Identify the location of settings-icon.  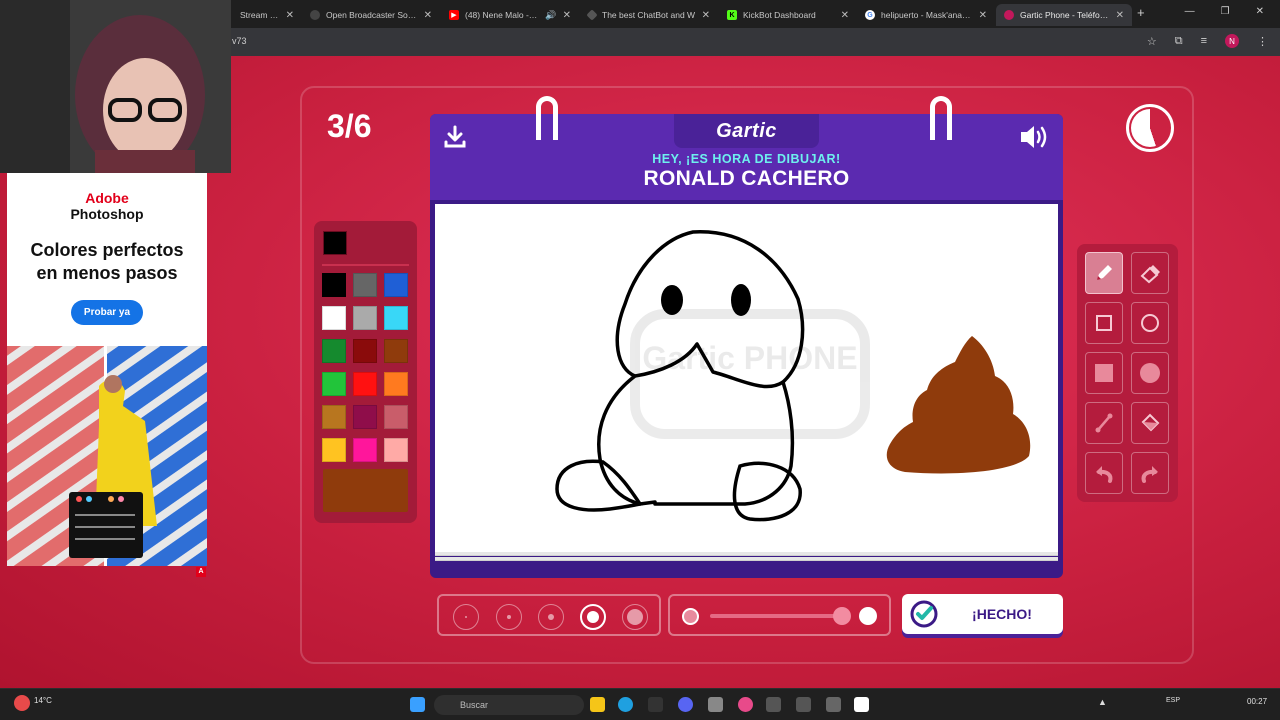
(833, 704).